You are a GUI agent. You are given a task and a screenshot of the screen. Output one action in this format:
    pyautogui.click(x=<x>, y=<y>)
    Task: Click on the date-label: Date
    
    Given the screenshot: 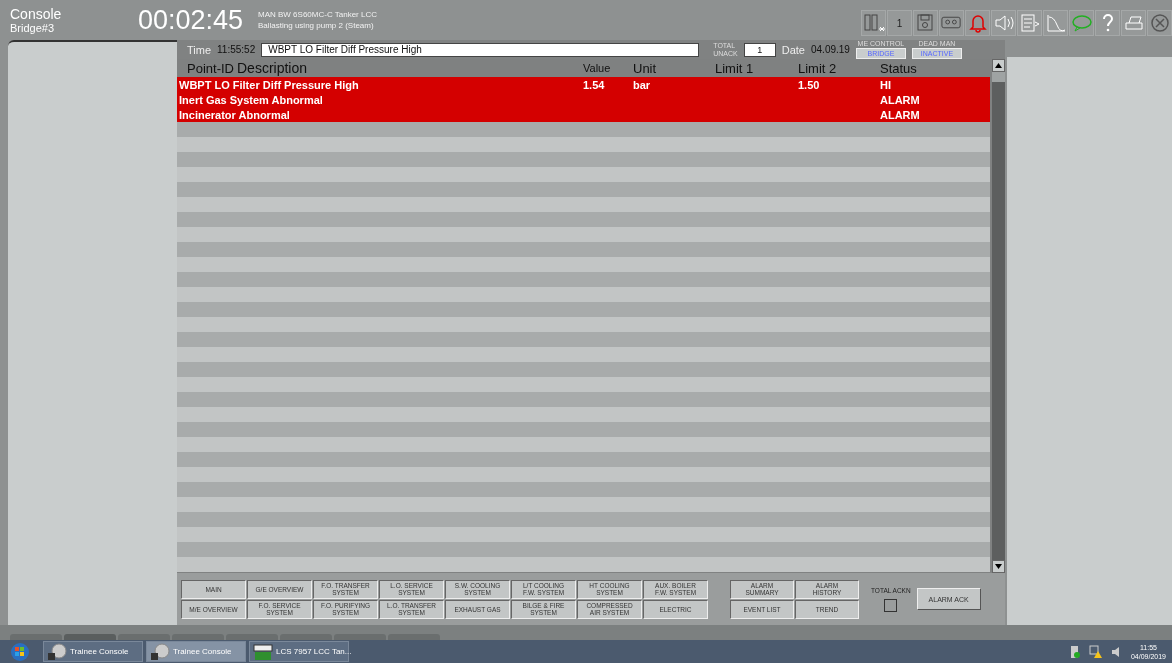 What is the action you would take?
    pyautogui.click(x=793, y=49)
    